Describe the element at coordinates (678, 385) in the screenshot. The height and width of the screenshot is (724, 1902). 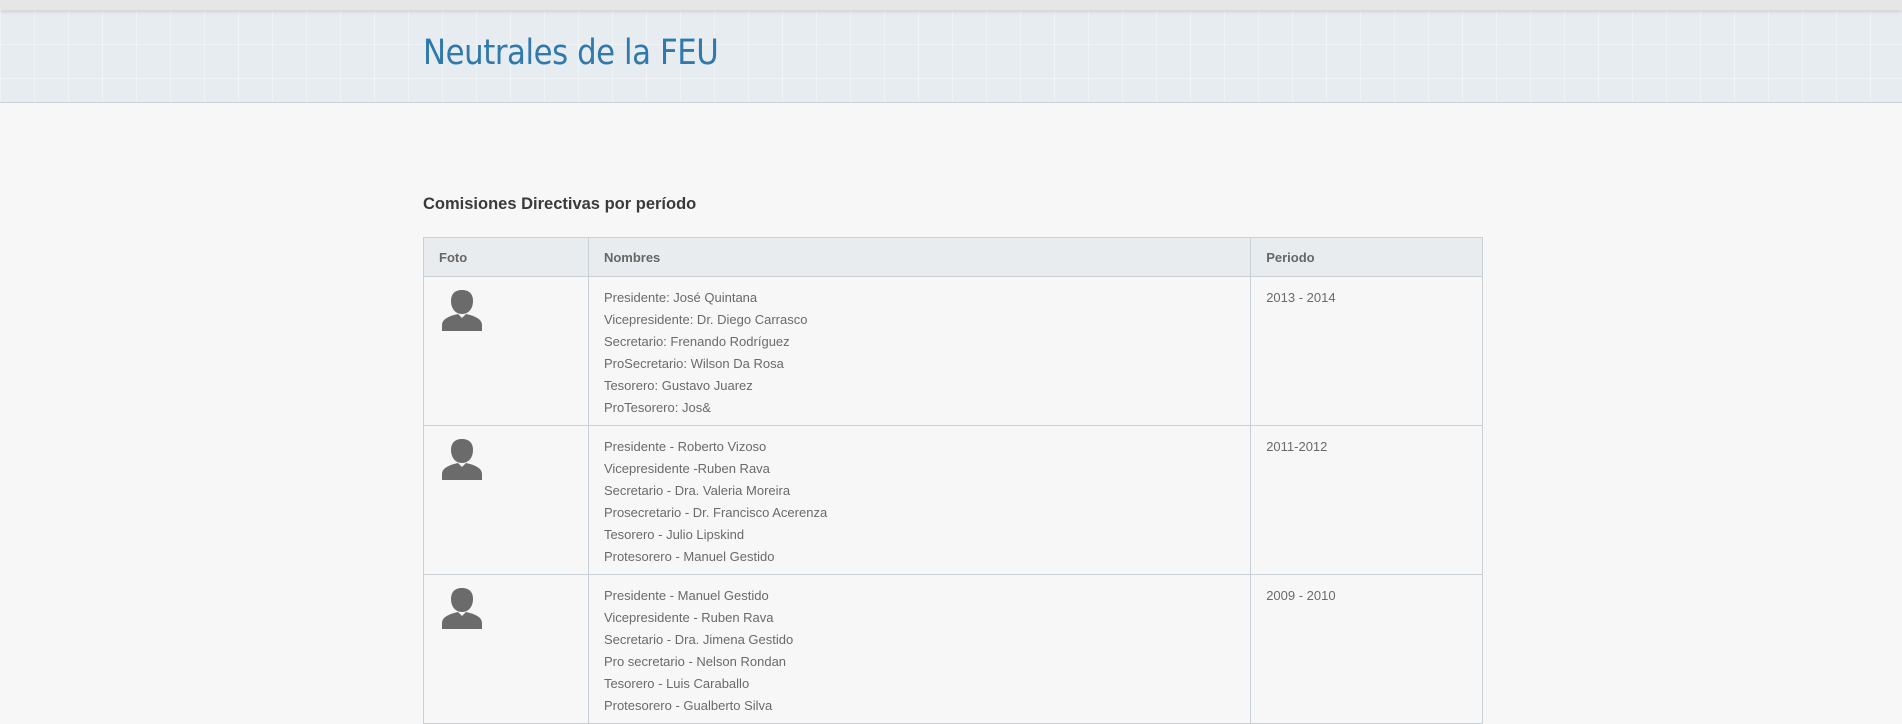
I see `list-item: Tesorero: Gustavo Juarez` at that location.